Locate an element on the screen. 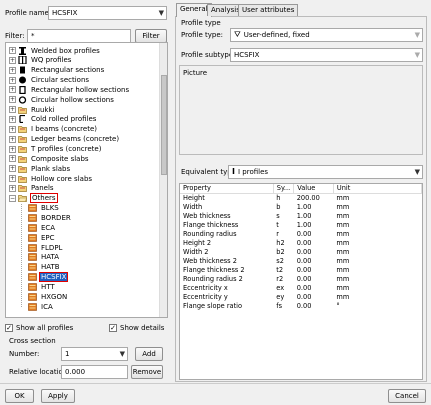 The height and width of the screenshot is (405, 431). table-row: Rounding radius 2 r2 0.00 mm is located at coordinates (301, 279).